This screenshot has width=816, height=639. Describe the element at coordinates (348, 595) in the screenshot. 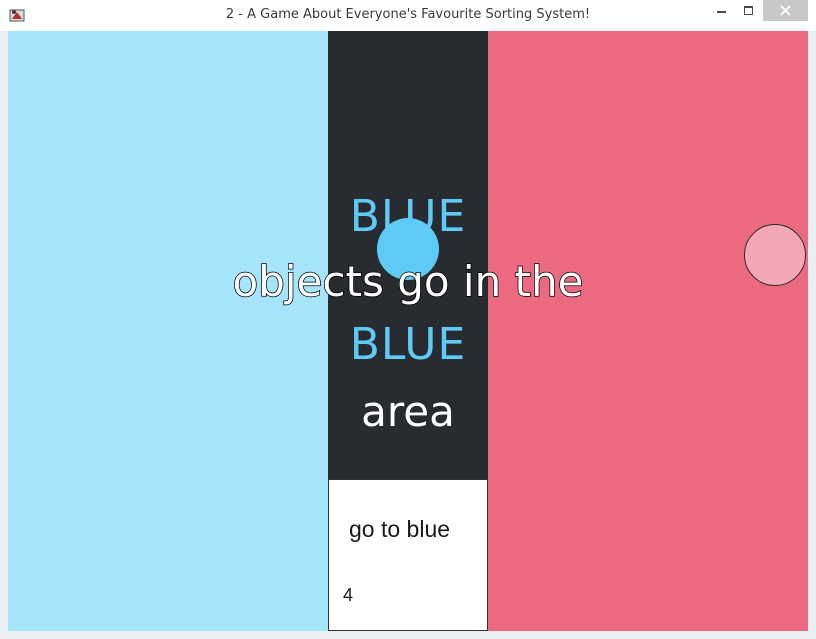

I see `remaining-count: 4` at that location.